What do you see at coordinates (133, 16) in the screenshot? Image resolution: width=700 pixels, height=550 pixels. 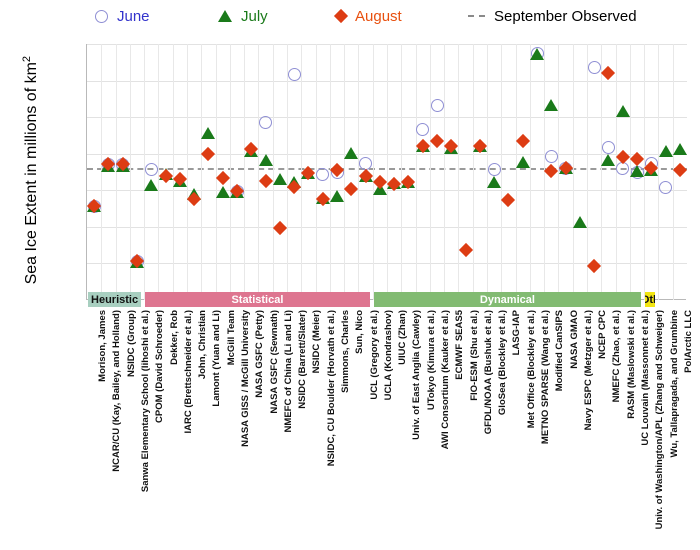 I see `legend-label-june: June` at bounding box center [133, 16].